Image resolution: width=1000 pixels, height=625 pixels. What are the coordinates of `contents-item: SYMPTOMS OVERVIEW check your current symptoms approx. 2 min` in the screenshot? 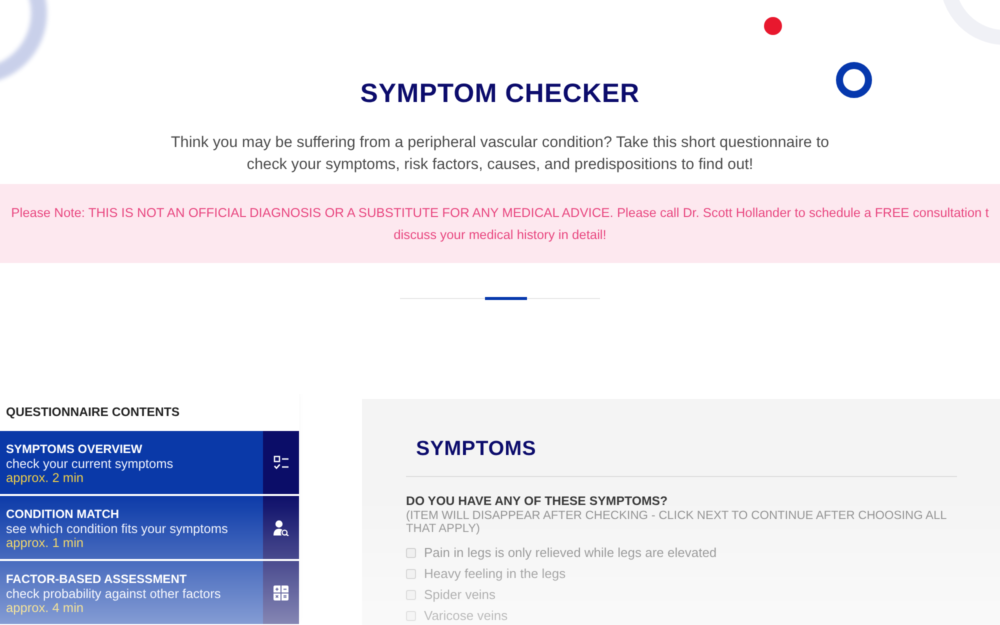 It's located at (149, 462).